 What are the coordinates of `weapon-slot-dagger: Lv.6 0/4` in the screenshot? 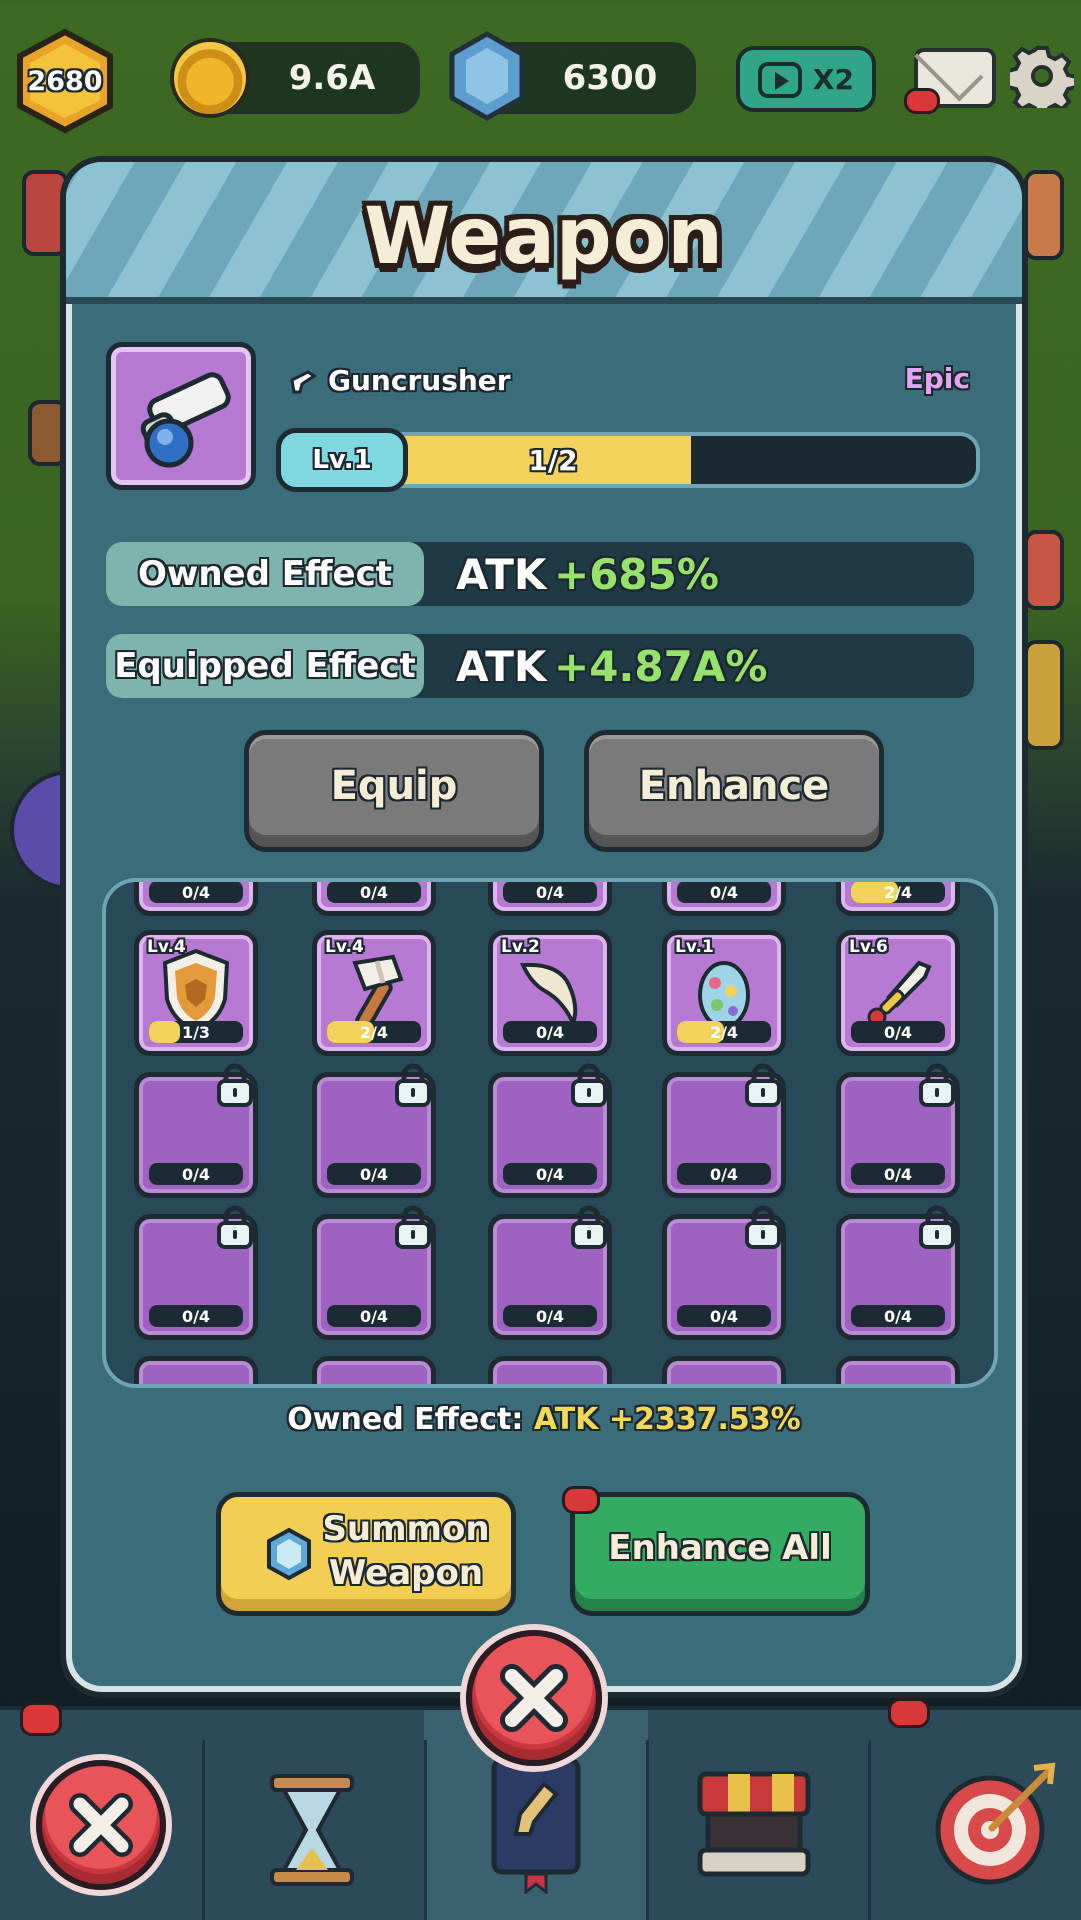 It's located at (898, 993).